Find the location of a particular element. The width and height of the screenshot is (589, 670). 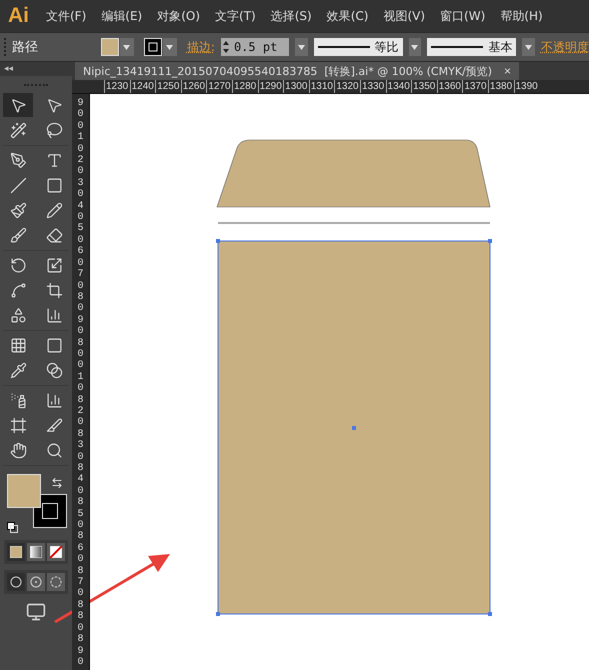

menu-item: 文字(T) is located at coordinates (235, 16).